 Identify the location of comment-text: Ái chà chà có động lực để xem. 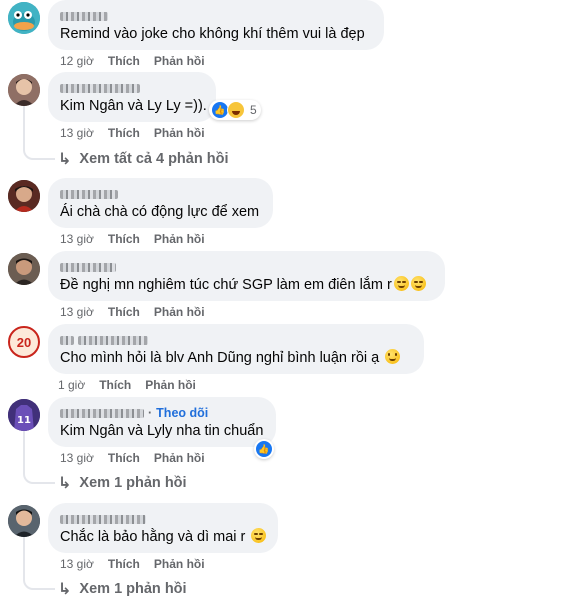
(160, 212).